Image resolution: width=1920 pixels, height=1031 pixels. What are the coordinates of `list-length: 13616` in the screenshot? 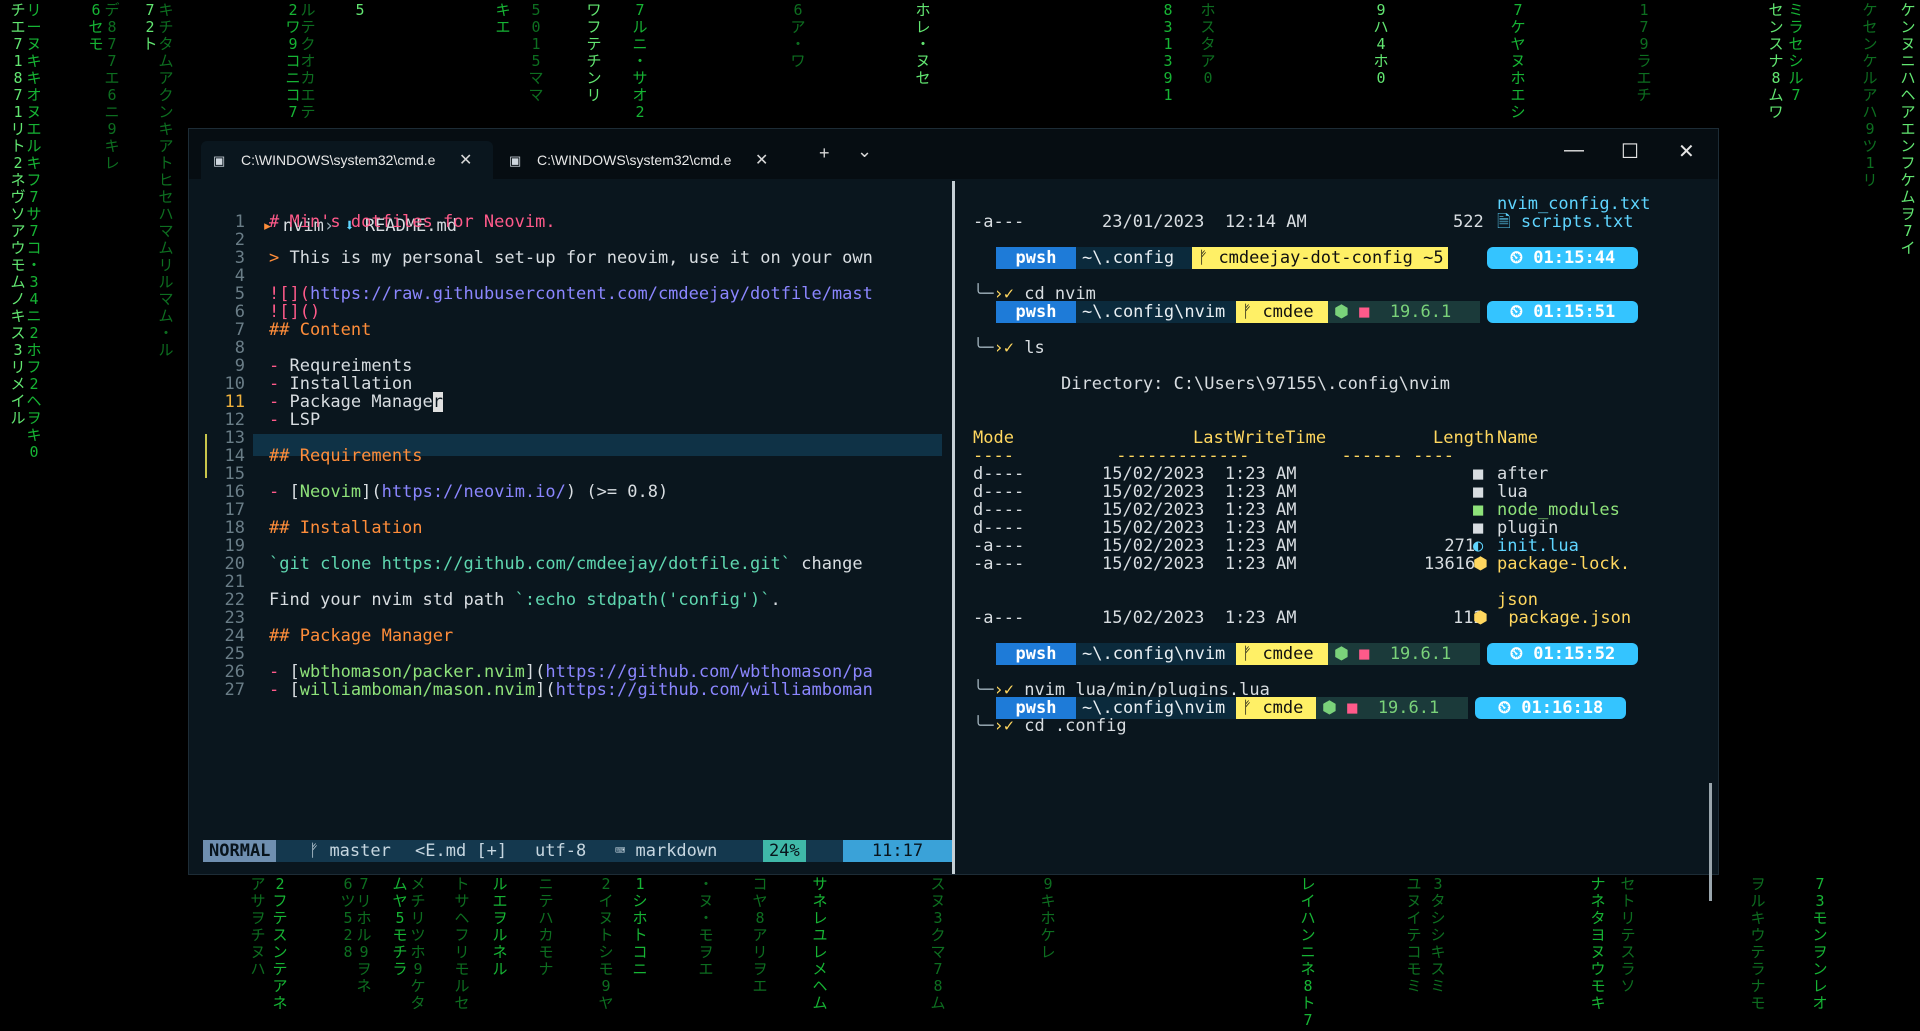 It's located at (1450, 564).